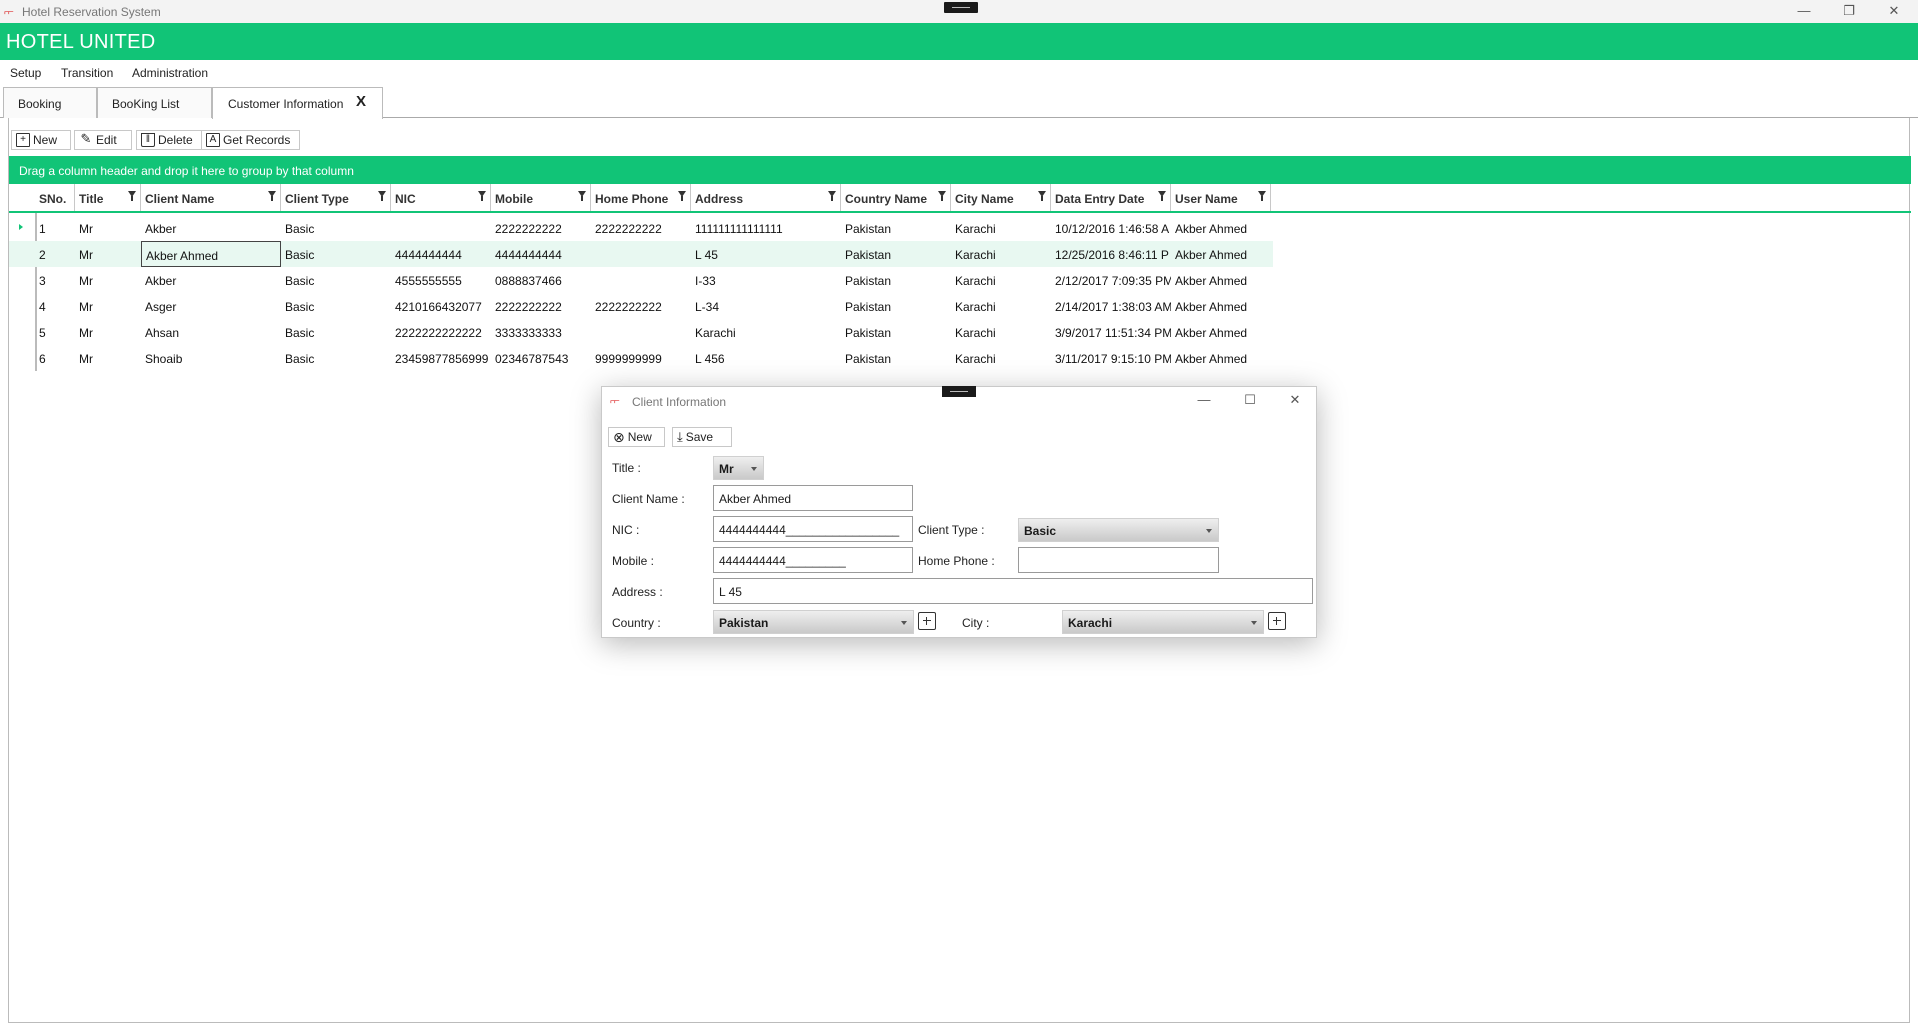  I want to click on column-header-user-name: User Name, so click(1221, 197).